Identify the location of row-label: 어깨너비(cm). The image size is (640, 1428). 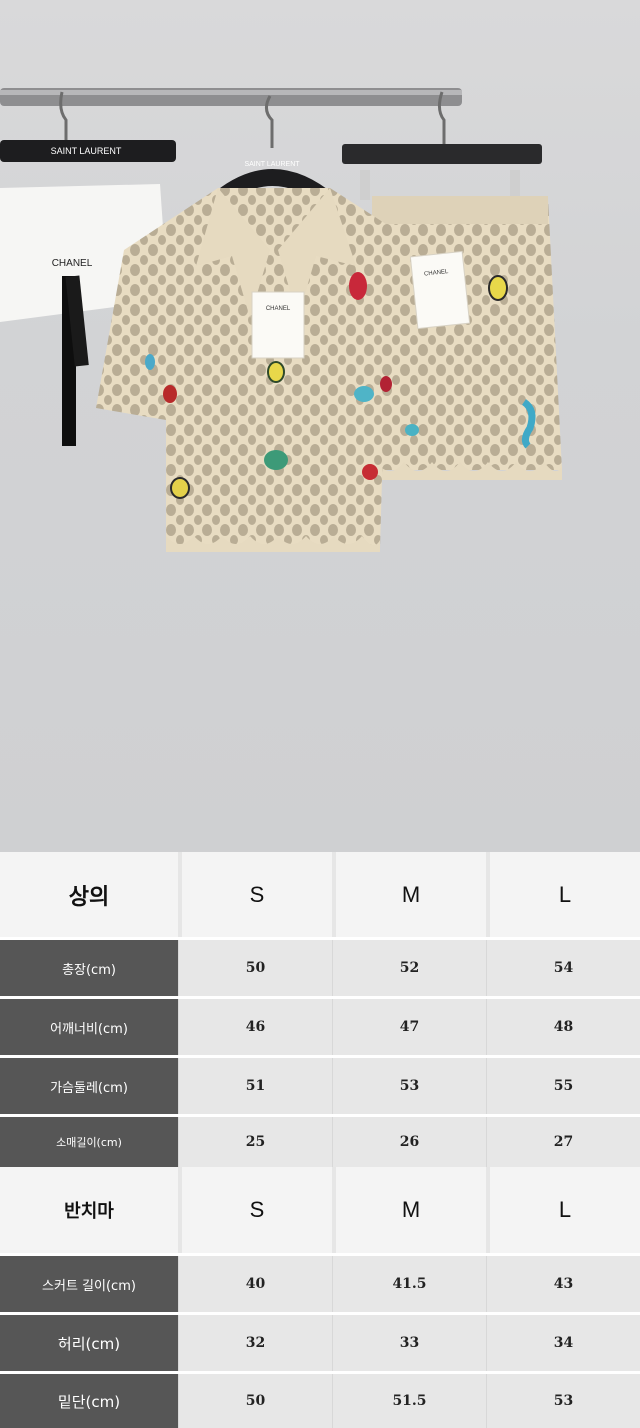
(89, 1027).